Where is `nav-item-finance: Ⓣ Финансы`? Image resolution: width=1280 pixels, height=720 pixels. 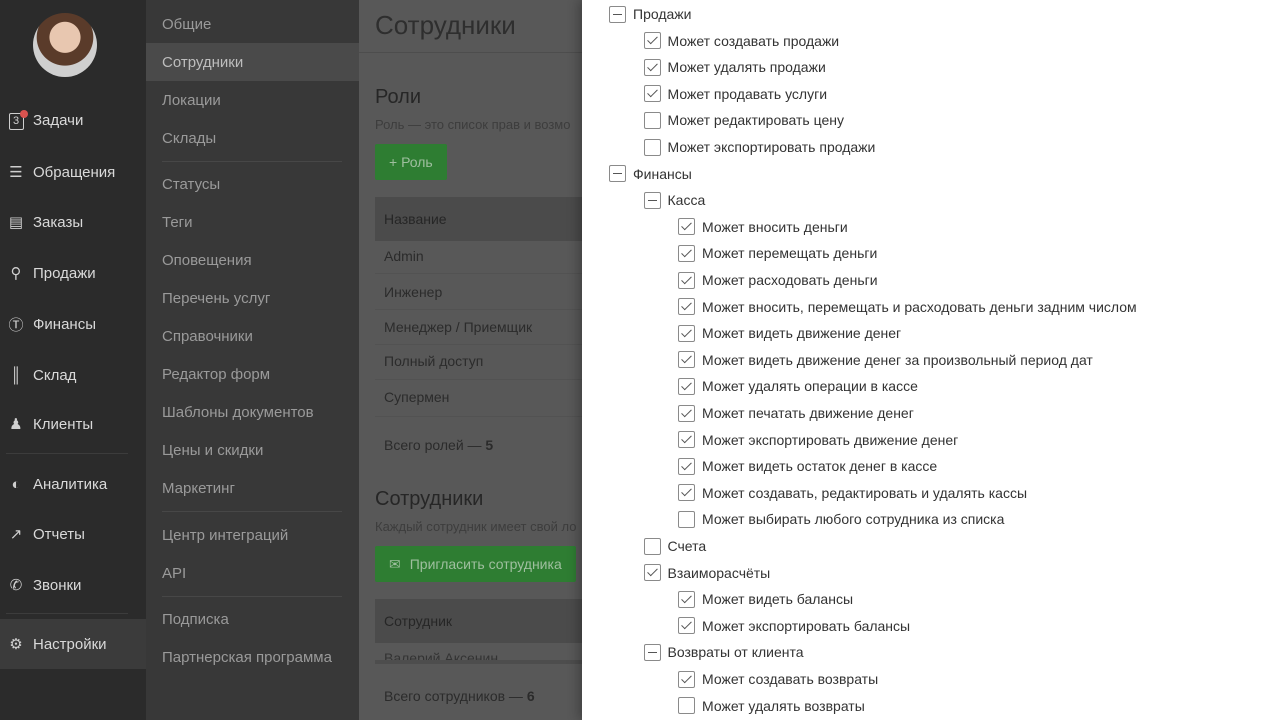
nav-item-finance: Ⓣ Финансы is located at coordinates (73, 324).